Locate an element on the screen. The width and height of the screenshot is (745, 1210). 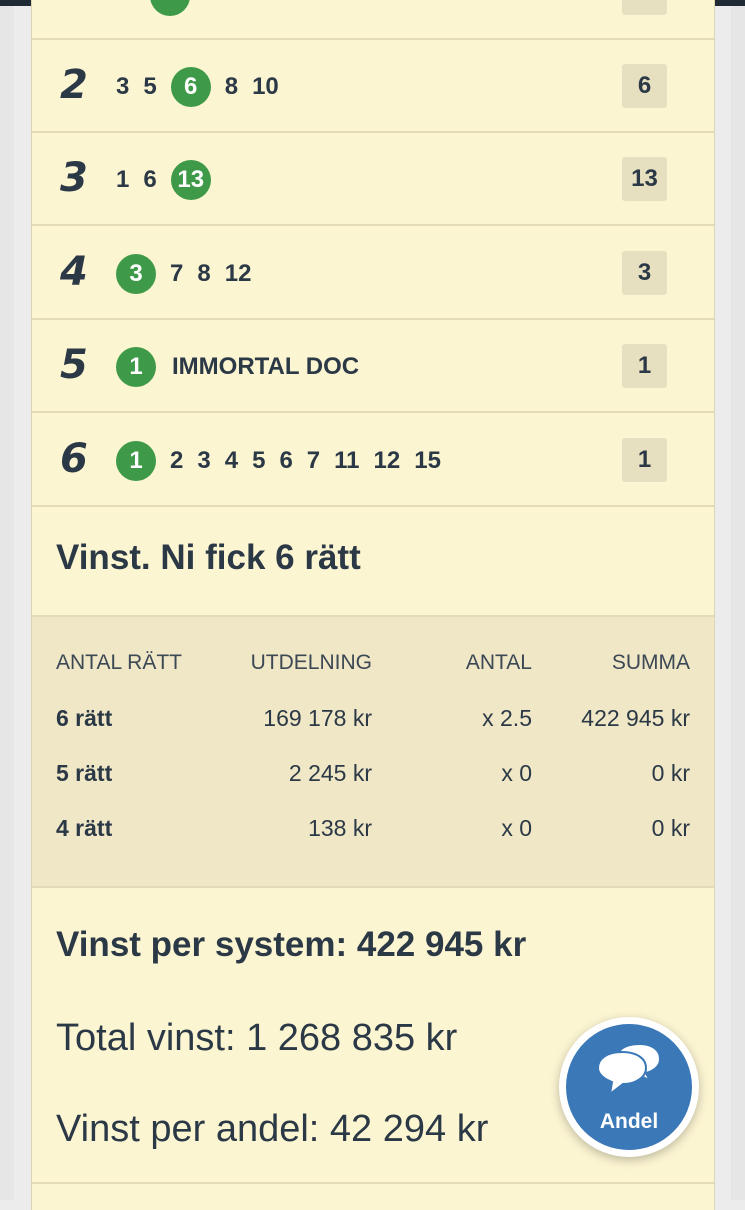
horse-number: 2 is located at coordinates (177, 460).